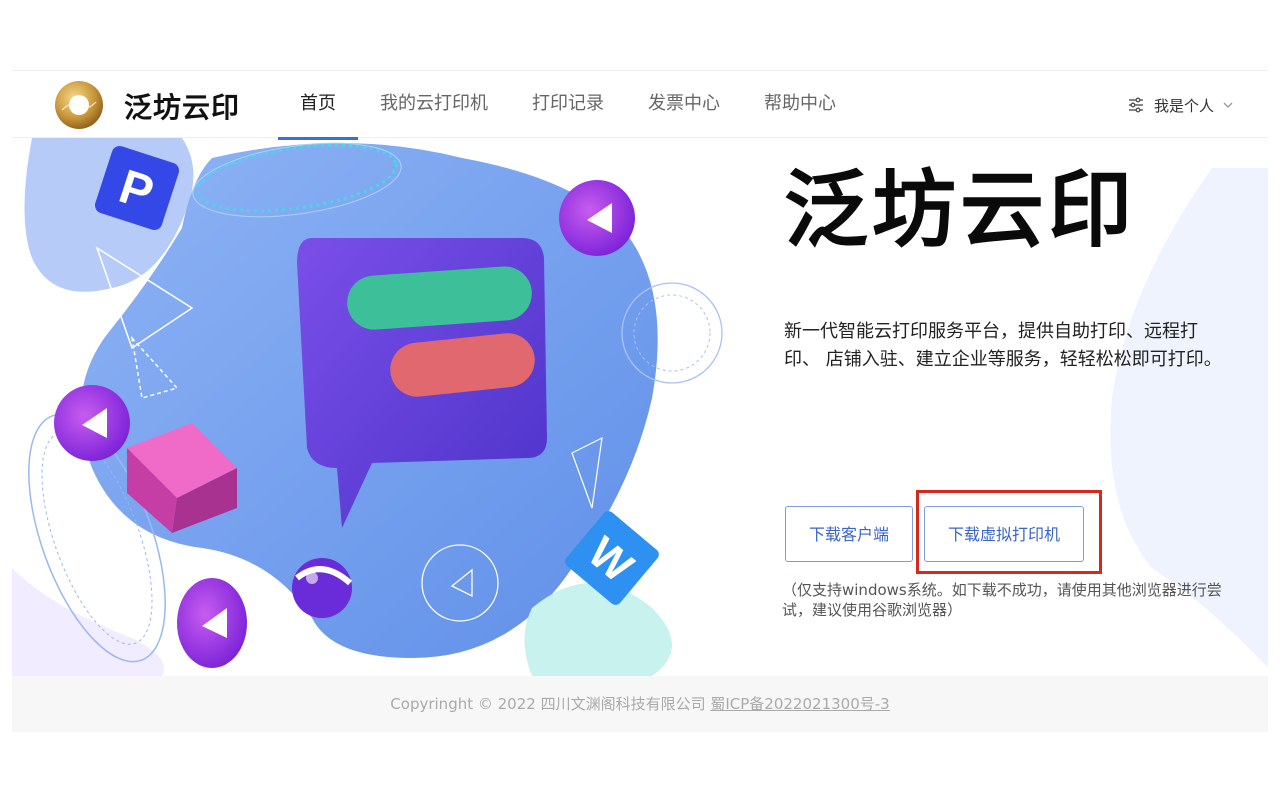 The height and width of the screenshot is (800, 1280). I want to click on top-header: 泛坊云印 首页 我的云打印机 打印记录 发票中心 帮助中心 我是个人, so click(640, 105).